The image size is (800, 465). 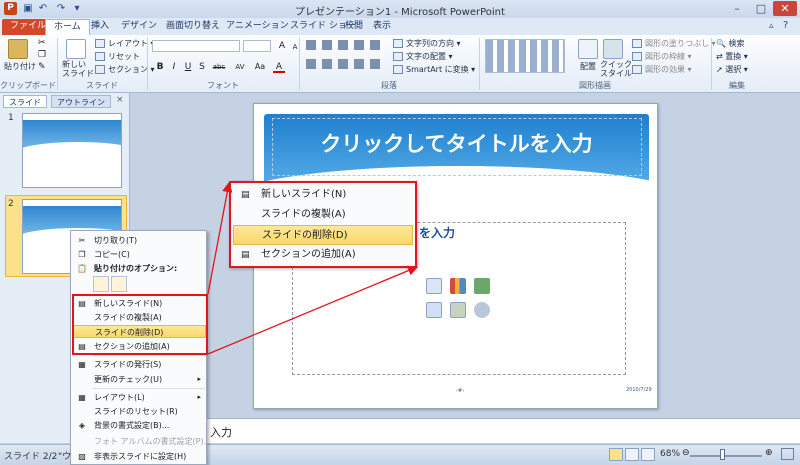 What do you see at coordinates (240, 67) in the screenshot?
I see `char-spacing-button: AV` at bounding box center [240, 67].